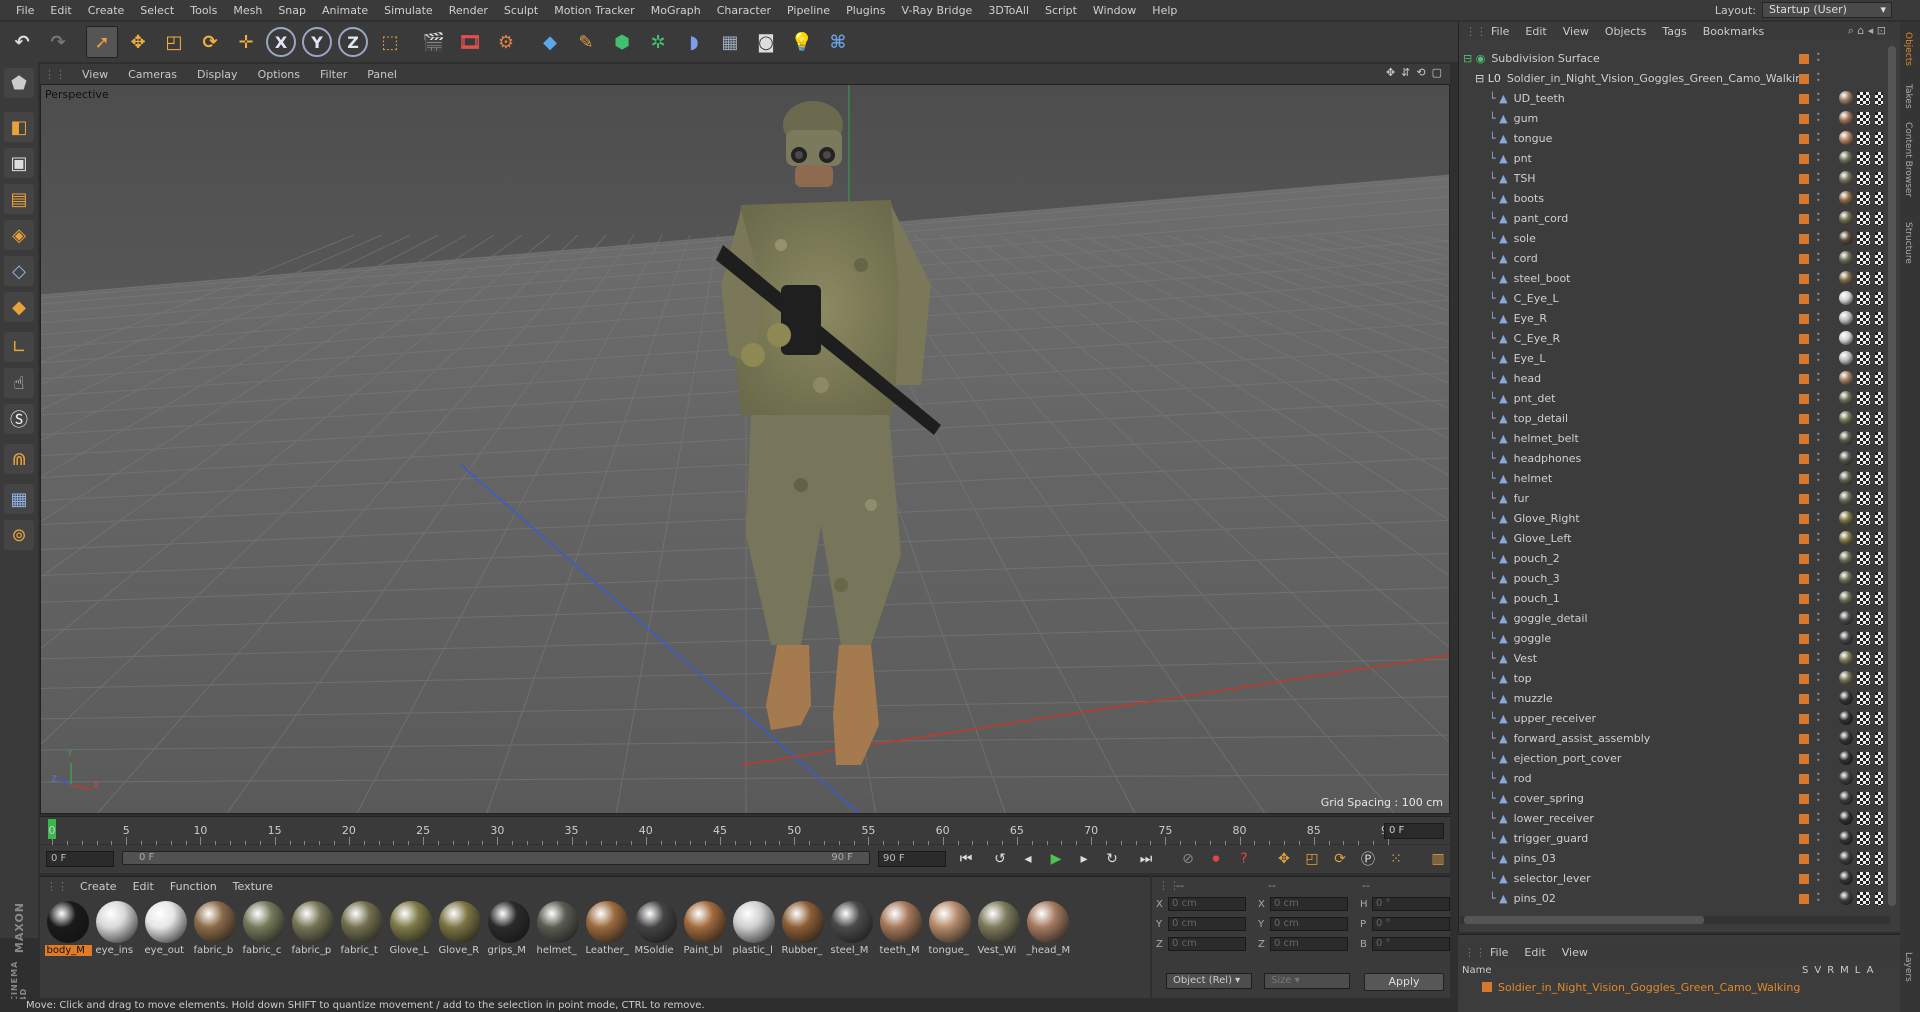 This screenshot has height=1012, width=1920. What do you see at coordinates (1674, 178) in the screenshot?
I see `object-row: └ ▲ TSH • •` at bounding box center [1674, 178].